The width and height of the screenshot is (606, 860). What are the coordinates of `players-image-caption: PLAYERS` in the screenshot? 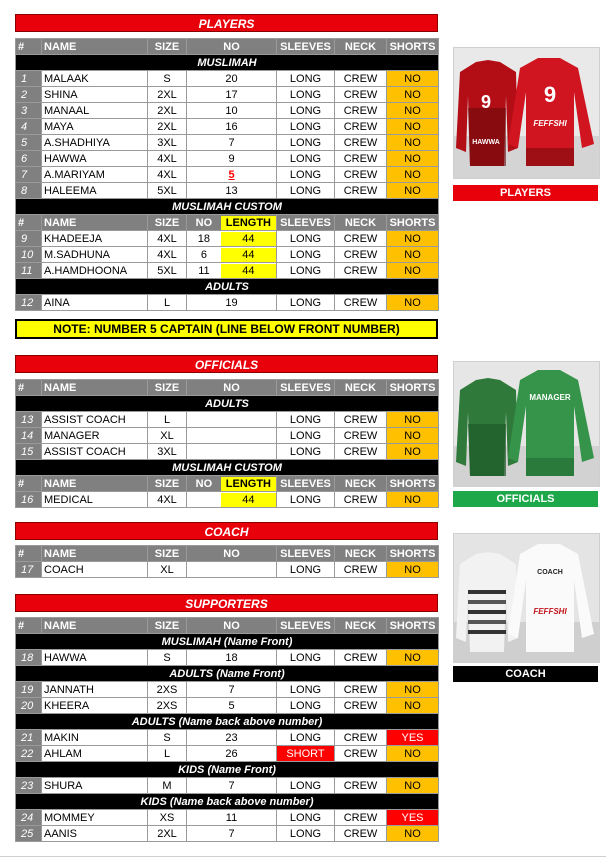 It's located at (525, 193).